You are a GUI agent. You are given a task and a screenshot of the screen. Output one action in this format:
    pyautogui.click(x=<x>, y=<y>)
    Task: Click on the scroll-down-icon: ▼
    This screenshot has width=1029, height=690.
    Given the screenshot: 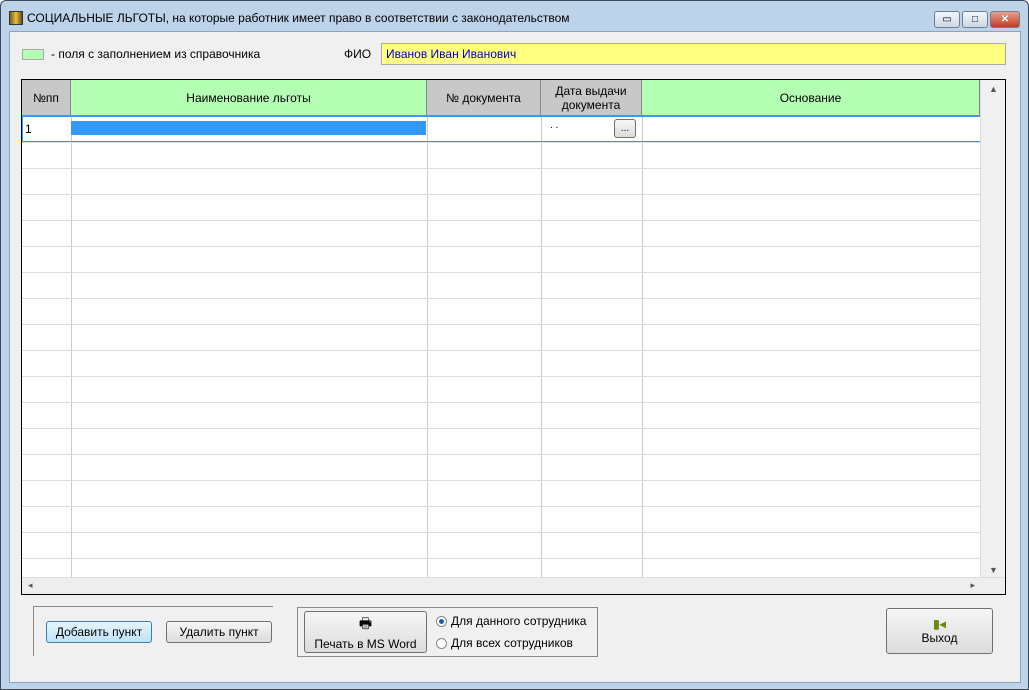 What is the action you would take?
    pyautogui.click(x=993, y=570)
    